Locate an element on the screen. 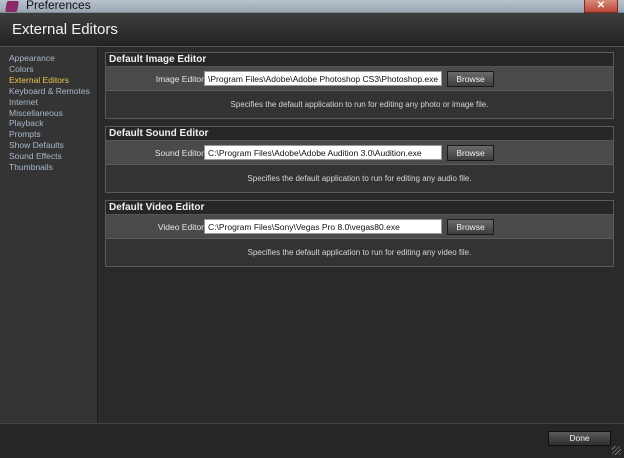 The width and height of the screenshot is (624, 458). sidebar-item-prompts: Prompts is located at coordinates (53, 134).